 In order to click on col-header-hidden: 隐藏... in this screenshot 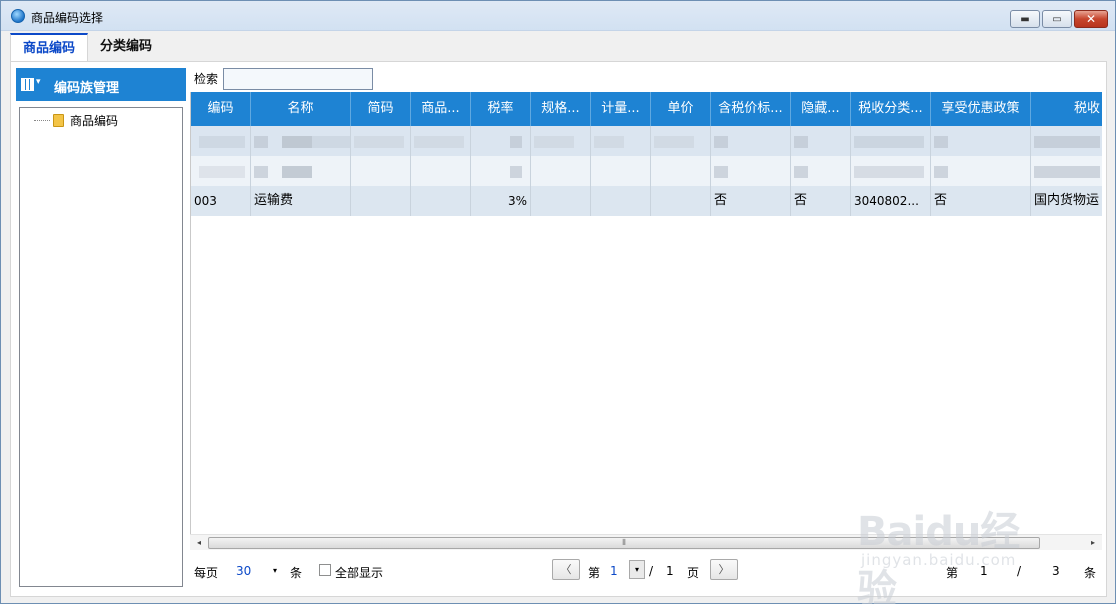, I will do `click(821, 109)`.